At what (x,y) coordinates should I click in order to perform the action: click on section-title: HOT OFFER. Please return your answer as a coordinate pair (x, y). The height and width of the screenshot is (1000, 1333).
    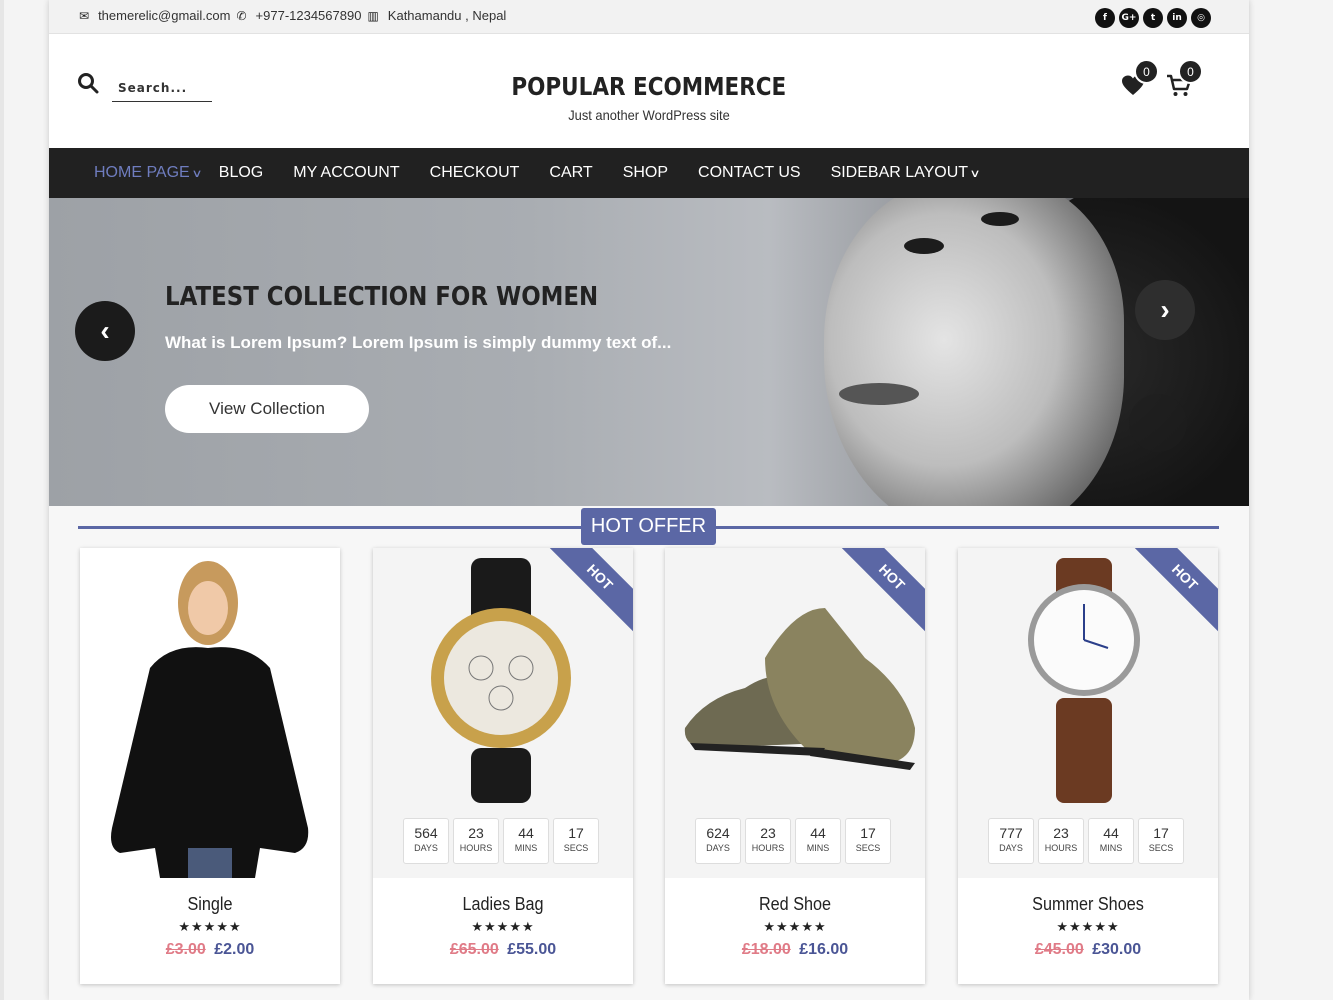
    Looking at the image, I should click on (648, 526).